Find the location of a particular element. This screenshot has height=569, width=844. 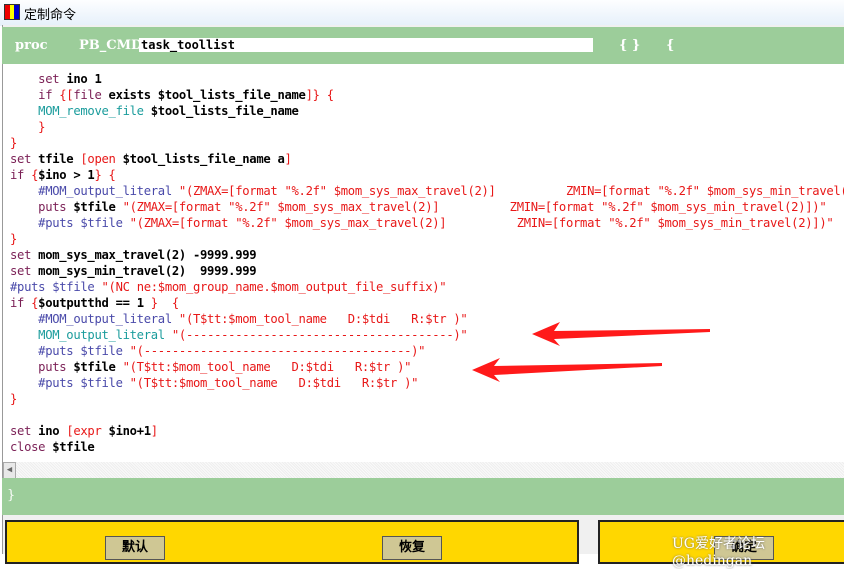

default-button: 默认 is located at coordinates (135, 548).